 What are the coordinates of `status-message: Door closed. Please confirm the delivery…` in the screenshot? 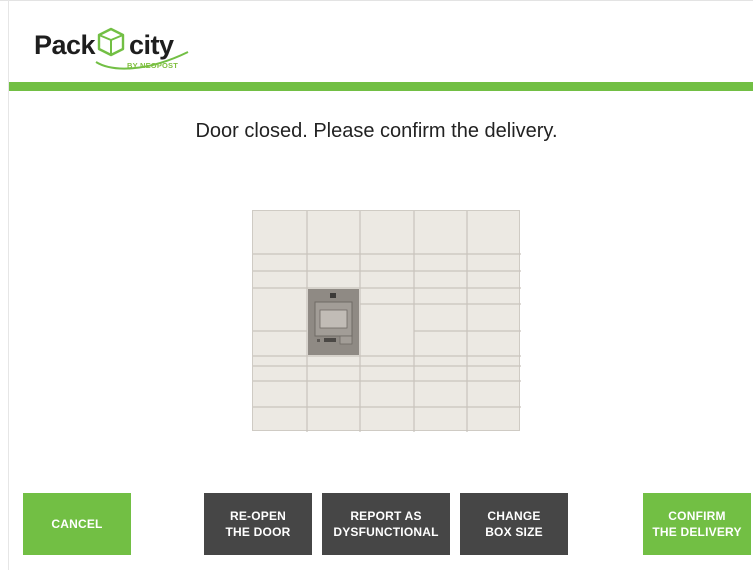 It's located at (376, 131).